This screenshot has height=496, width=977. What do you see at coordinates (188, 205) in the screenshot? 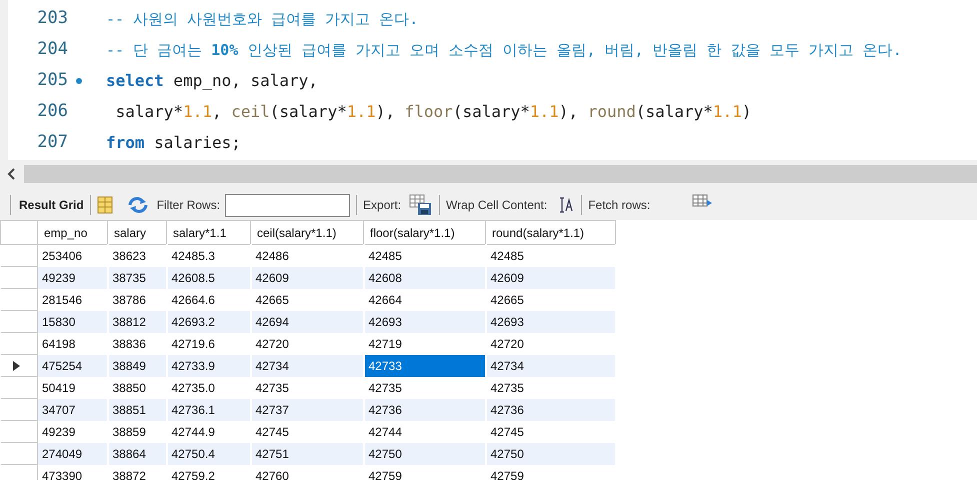
I see `filter-rows-label: Filter Rows:` at bounding box center [188, 205].